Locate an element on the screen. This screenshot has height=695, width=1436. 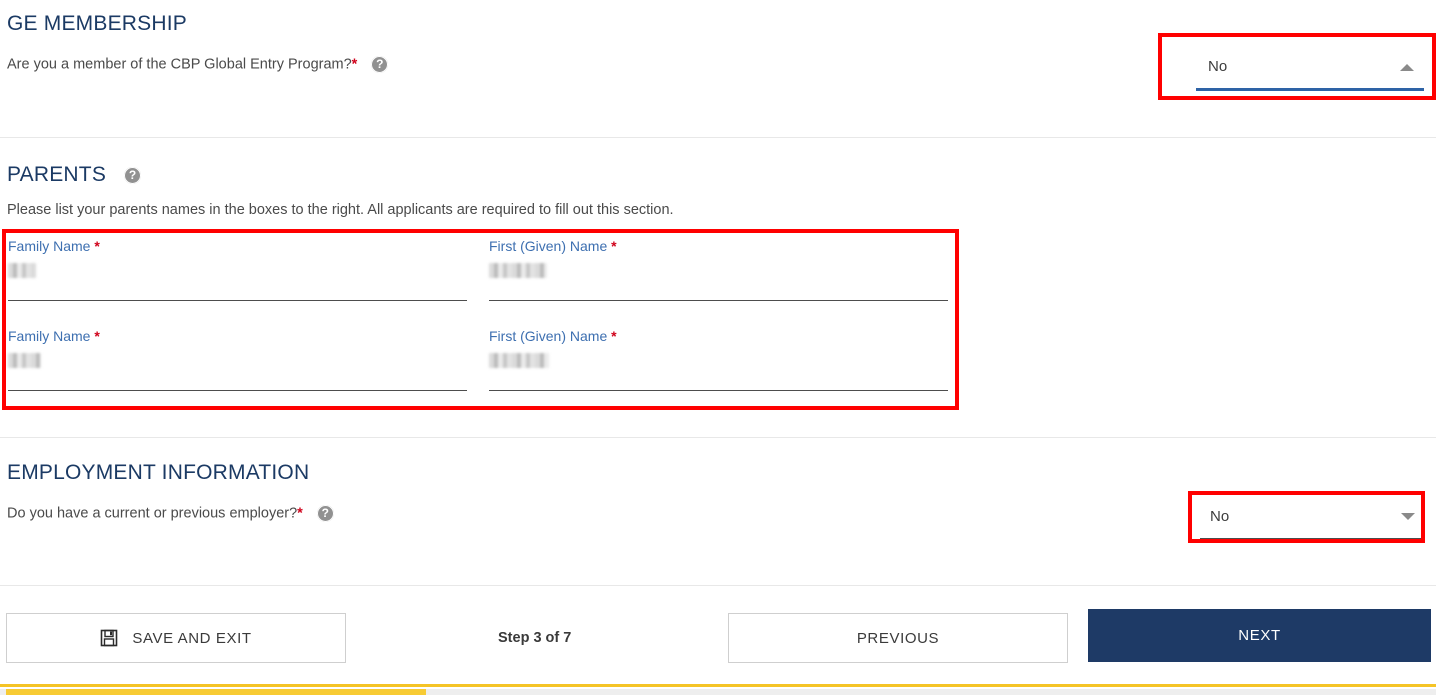
parent-2-family-name-field: Family Name * is located at coordinates (237, 359).